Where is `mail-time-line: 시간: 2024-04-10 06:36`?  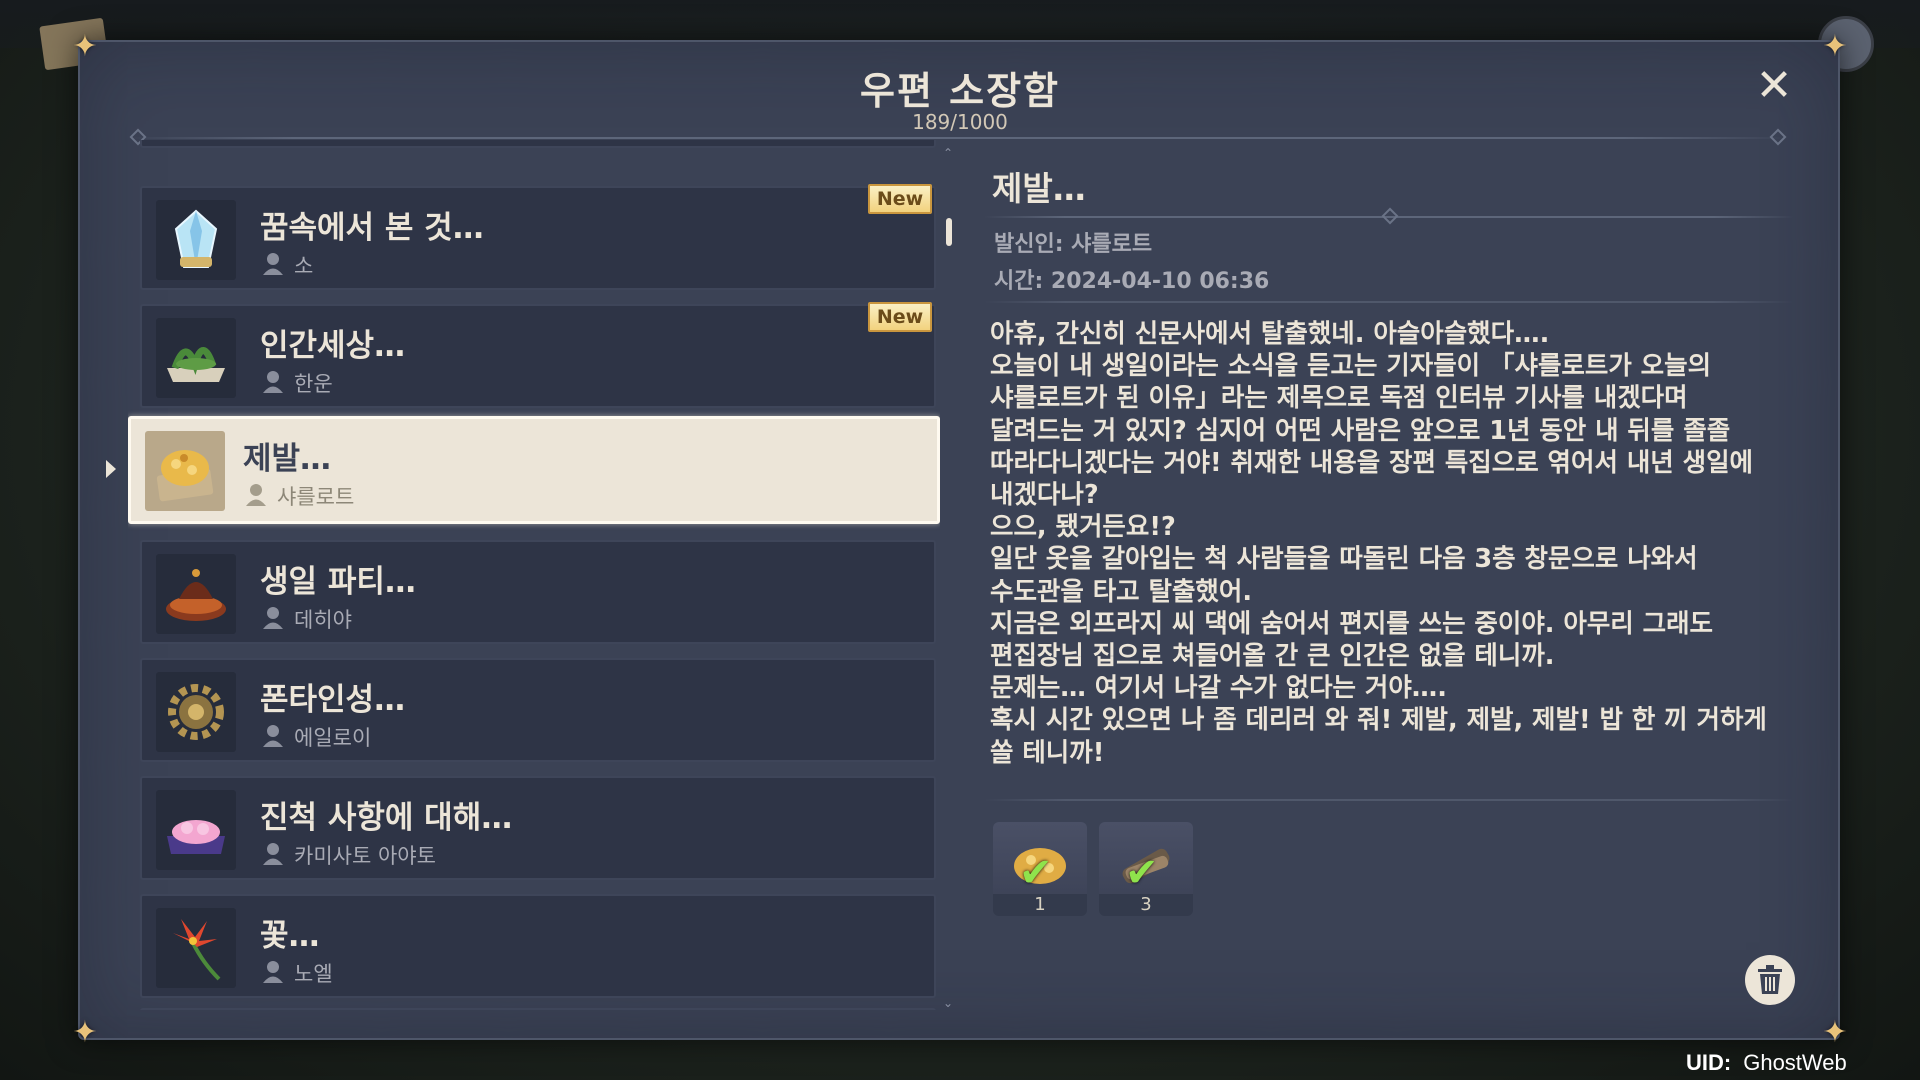 mail-time-line: 시간: 2024-04-10 06:36 is located at coordinates (1132, 281).